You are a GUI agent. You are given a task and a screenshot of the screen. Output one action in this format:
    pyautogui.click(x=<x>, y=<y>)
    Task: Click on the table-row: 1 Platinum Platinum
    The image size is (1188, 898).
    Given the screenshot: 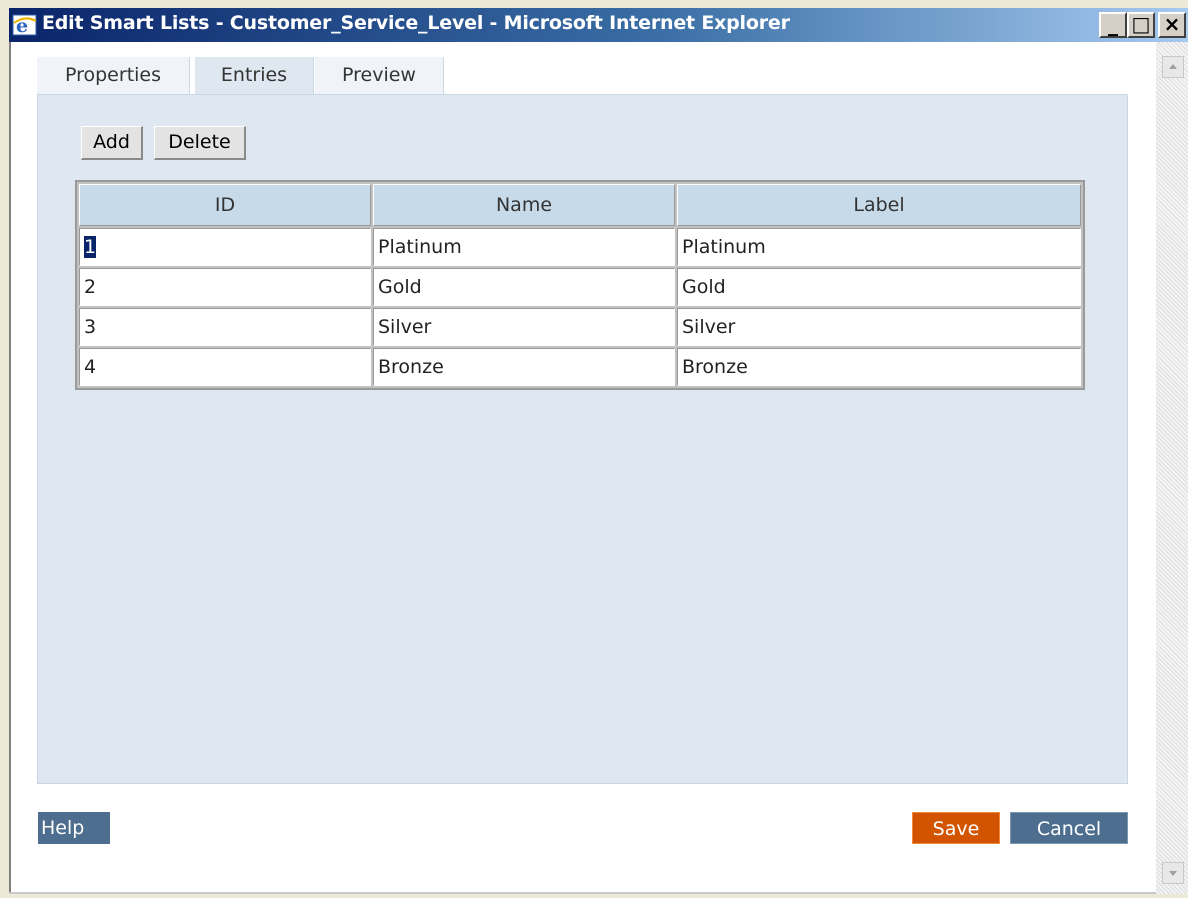 What is the action you would take?
    pyautogui.click(x=580, y=247)
    